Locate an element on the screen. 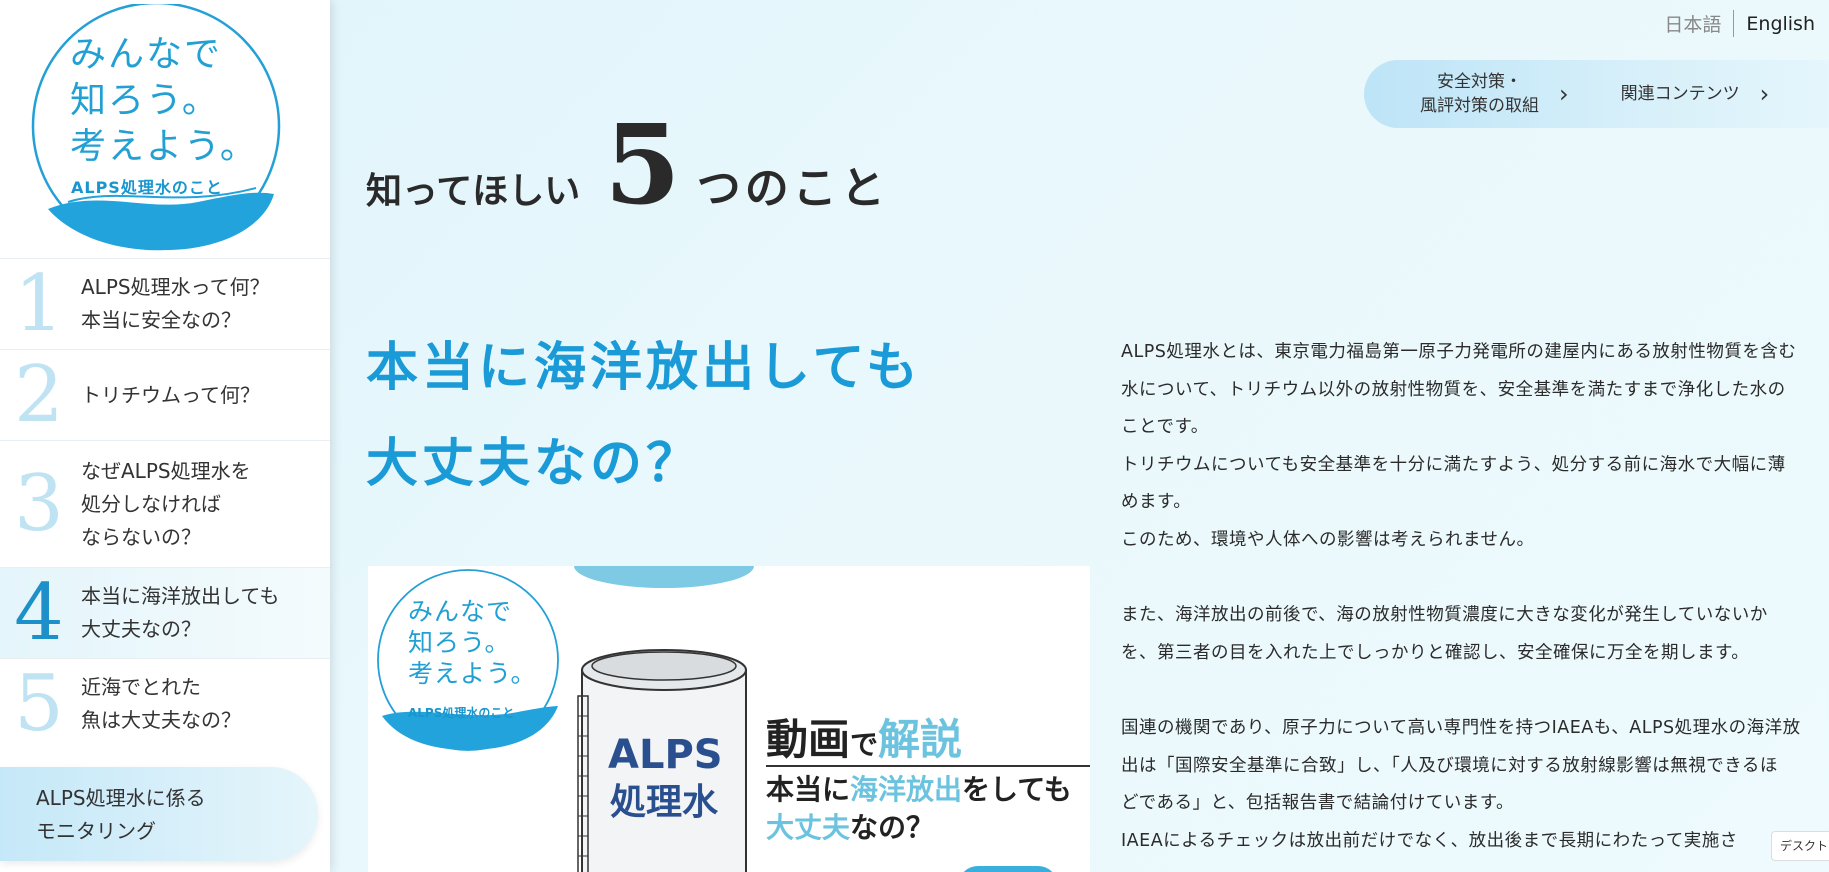 This screenshot has height=872, width=1829. video-logo-line-2: 知ろう。 is located at coordinates (459, 642).